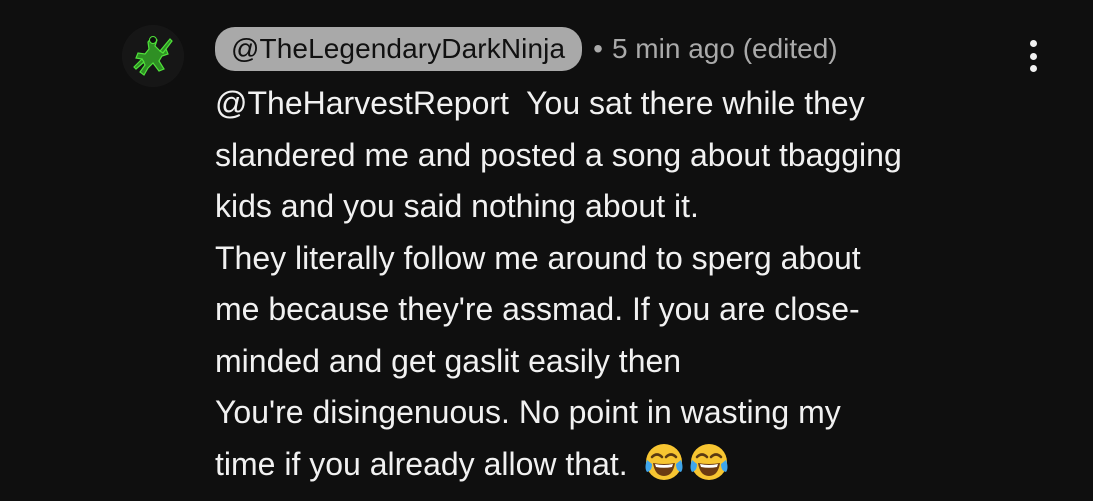 Image resolution: width=1093 pixels, height=501 pixels. I want to click on comment-line: minded and get gaslit easily then, so click(448, 360).